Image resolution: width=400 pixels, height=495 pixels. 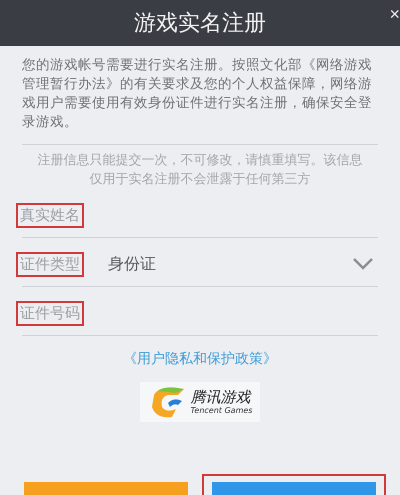 I want to click on input-field: 证件号码, so click(x=200, y=313).